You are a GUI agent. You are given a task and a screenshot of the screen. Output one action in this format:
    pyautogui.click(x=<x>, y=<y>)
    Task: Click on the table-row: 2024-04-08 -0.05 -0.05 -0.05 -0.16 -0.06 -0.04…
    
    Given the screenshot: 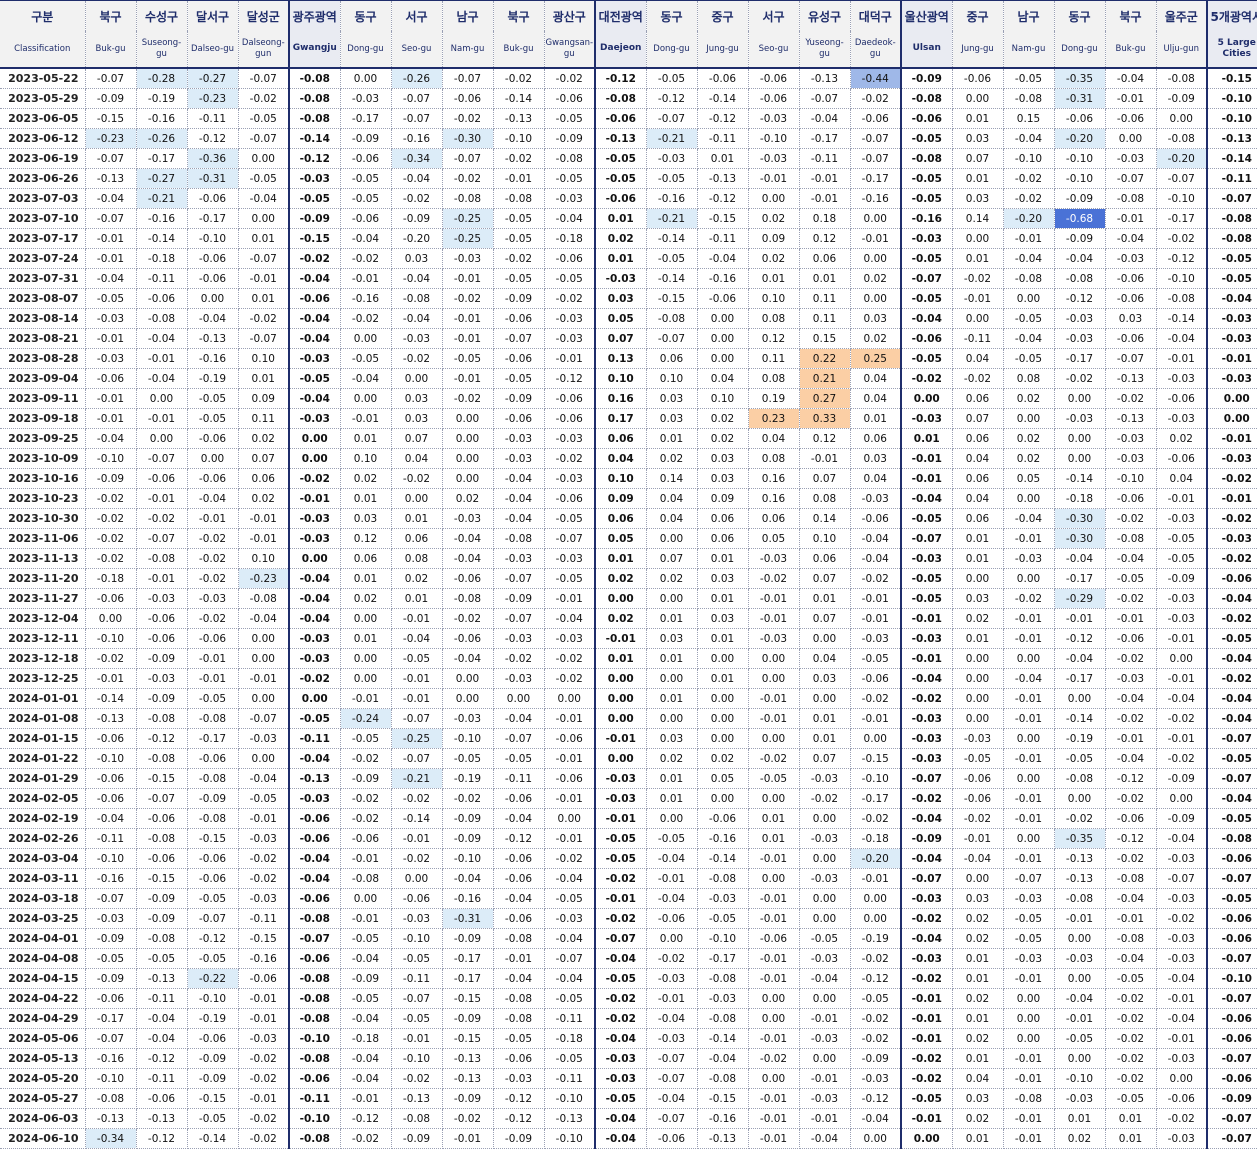 What is the action you would take?
    pyautogui.click(x=628, y=958)
    